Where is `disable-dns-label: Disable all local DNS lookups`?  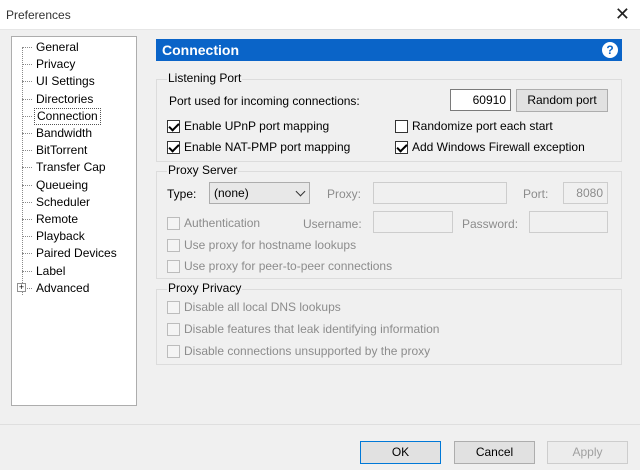 disable-dns-label: Disable all local DNS lookups is located at coordinates (262, 307).